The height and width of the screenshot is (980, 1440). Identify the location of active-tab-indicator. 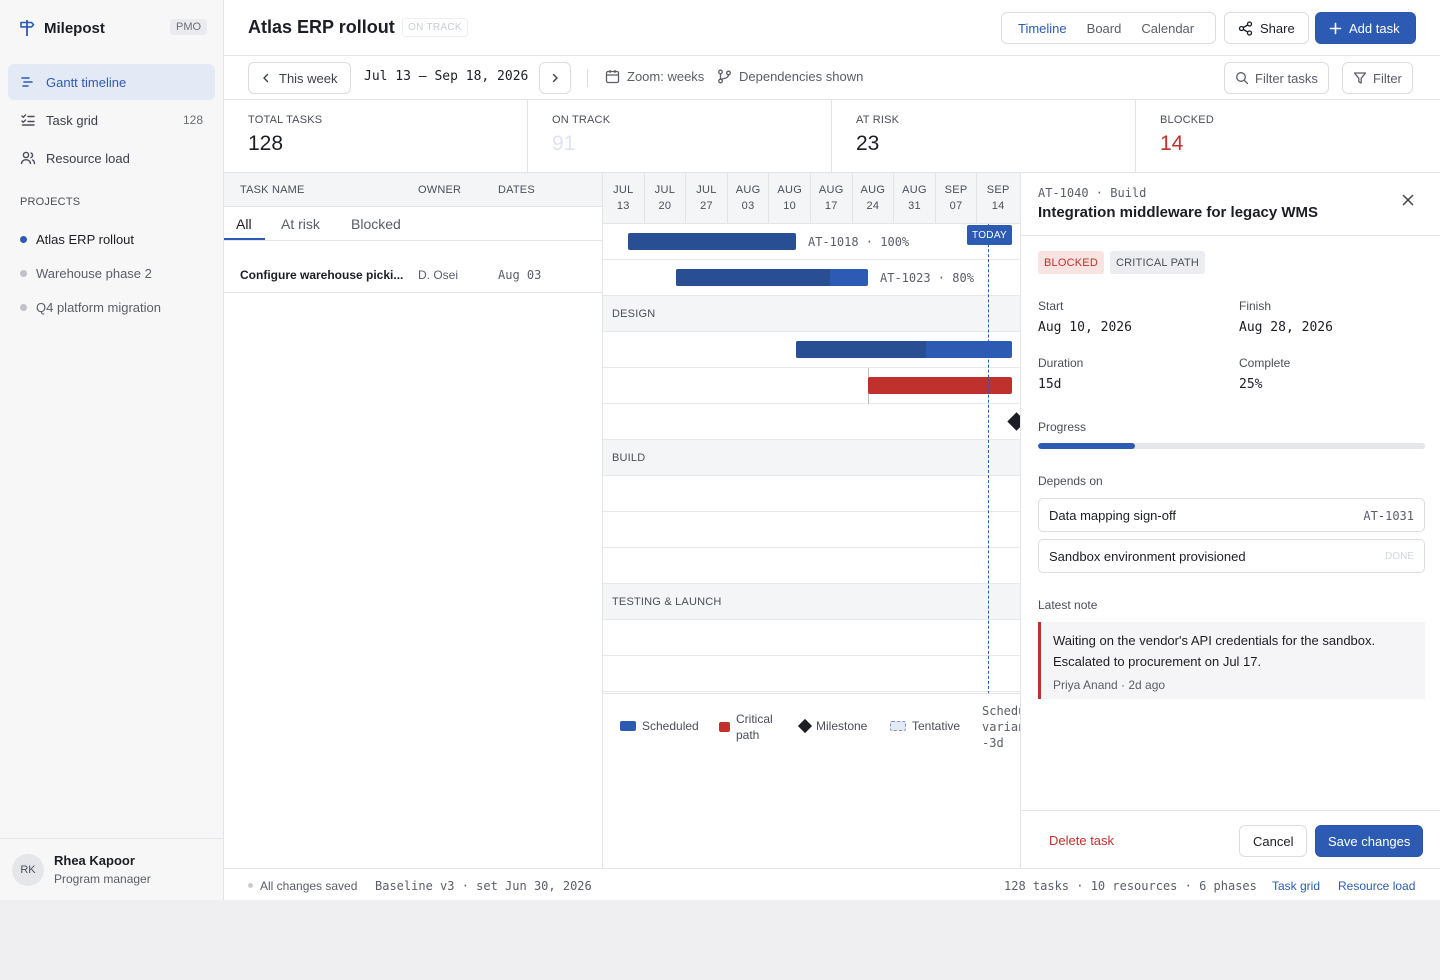
(244, 239).